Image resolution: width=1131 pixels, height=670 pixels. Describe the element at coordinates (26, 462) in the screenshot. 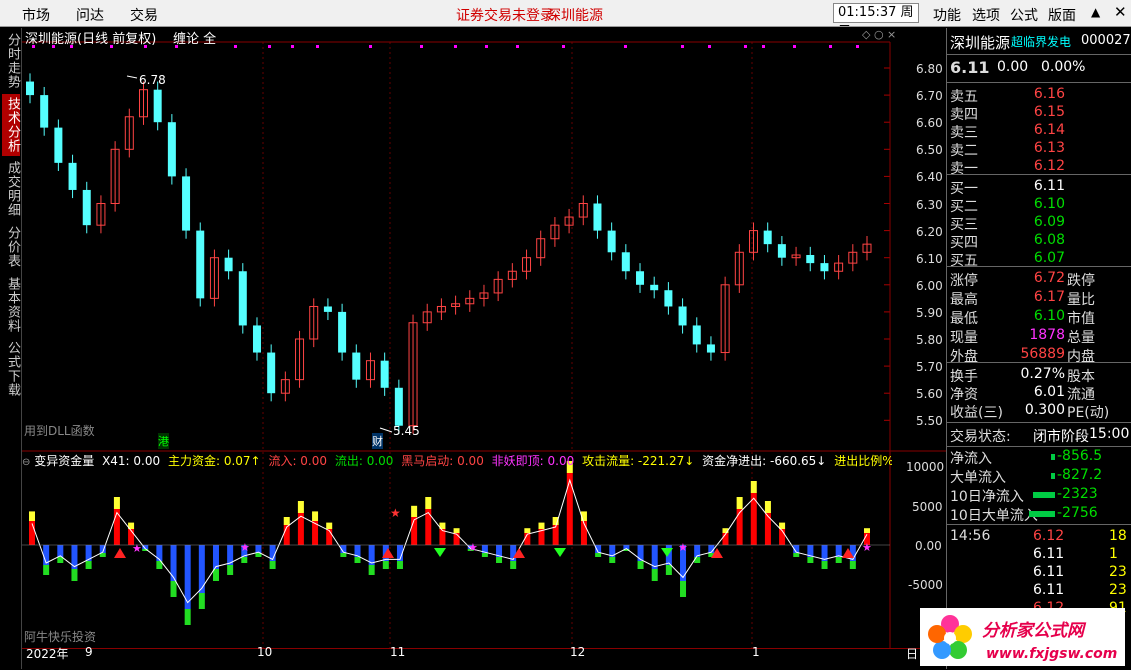

I see `collapse-icon: ⊖` at that location.